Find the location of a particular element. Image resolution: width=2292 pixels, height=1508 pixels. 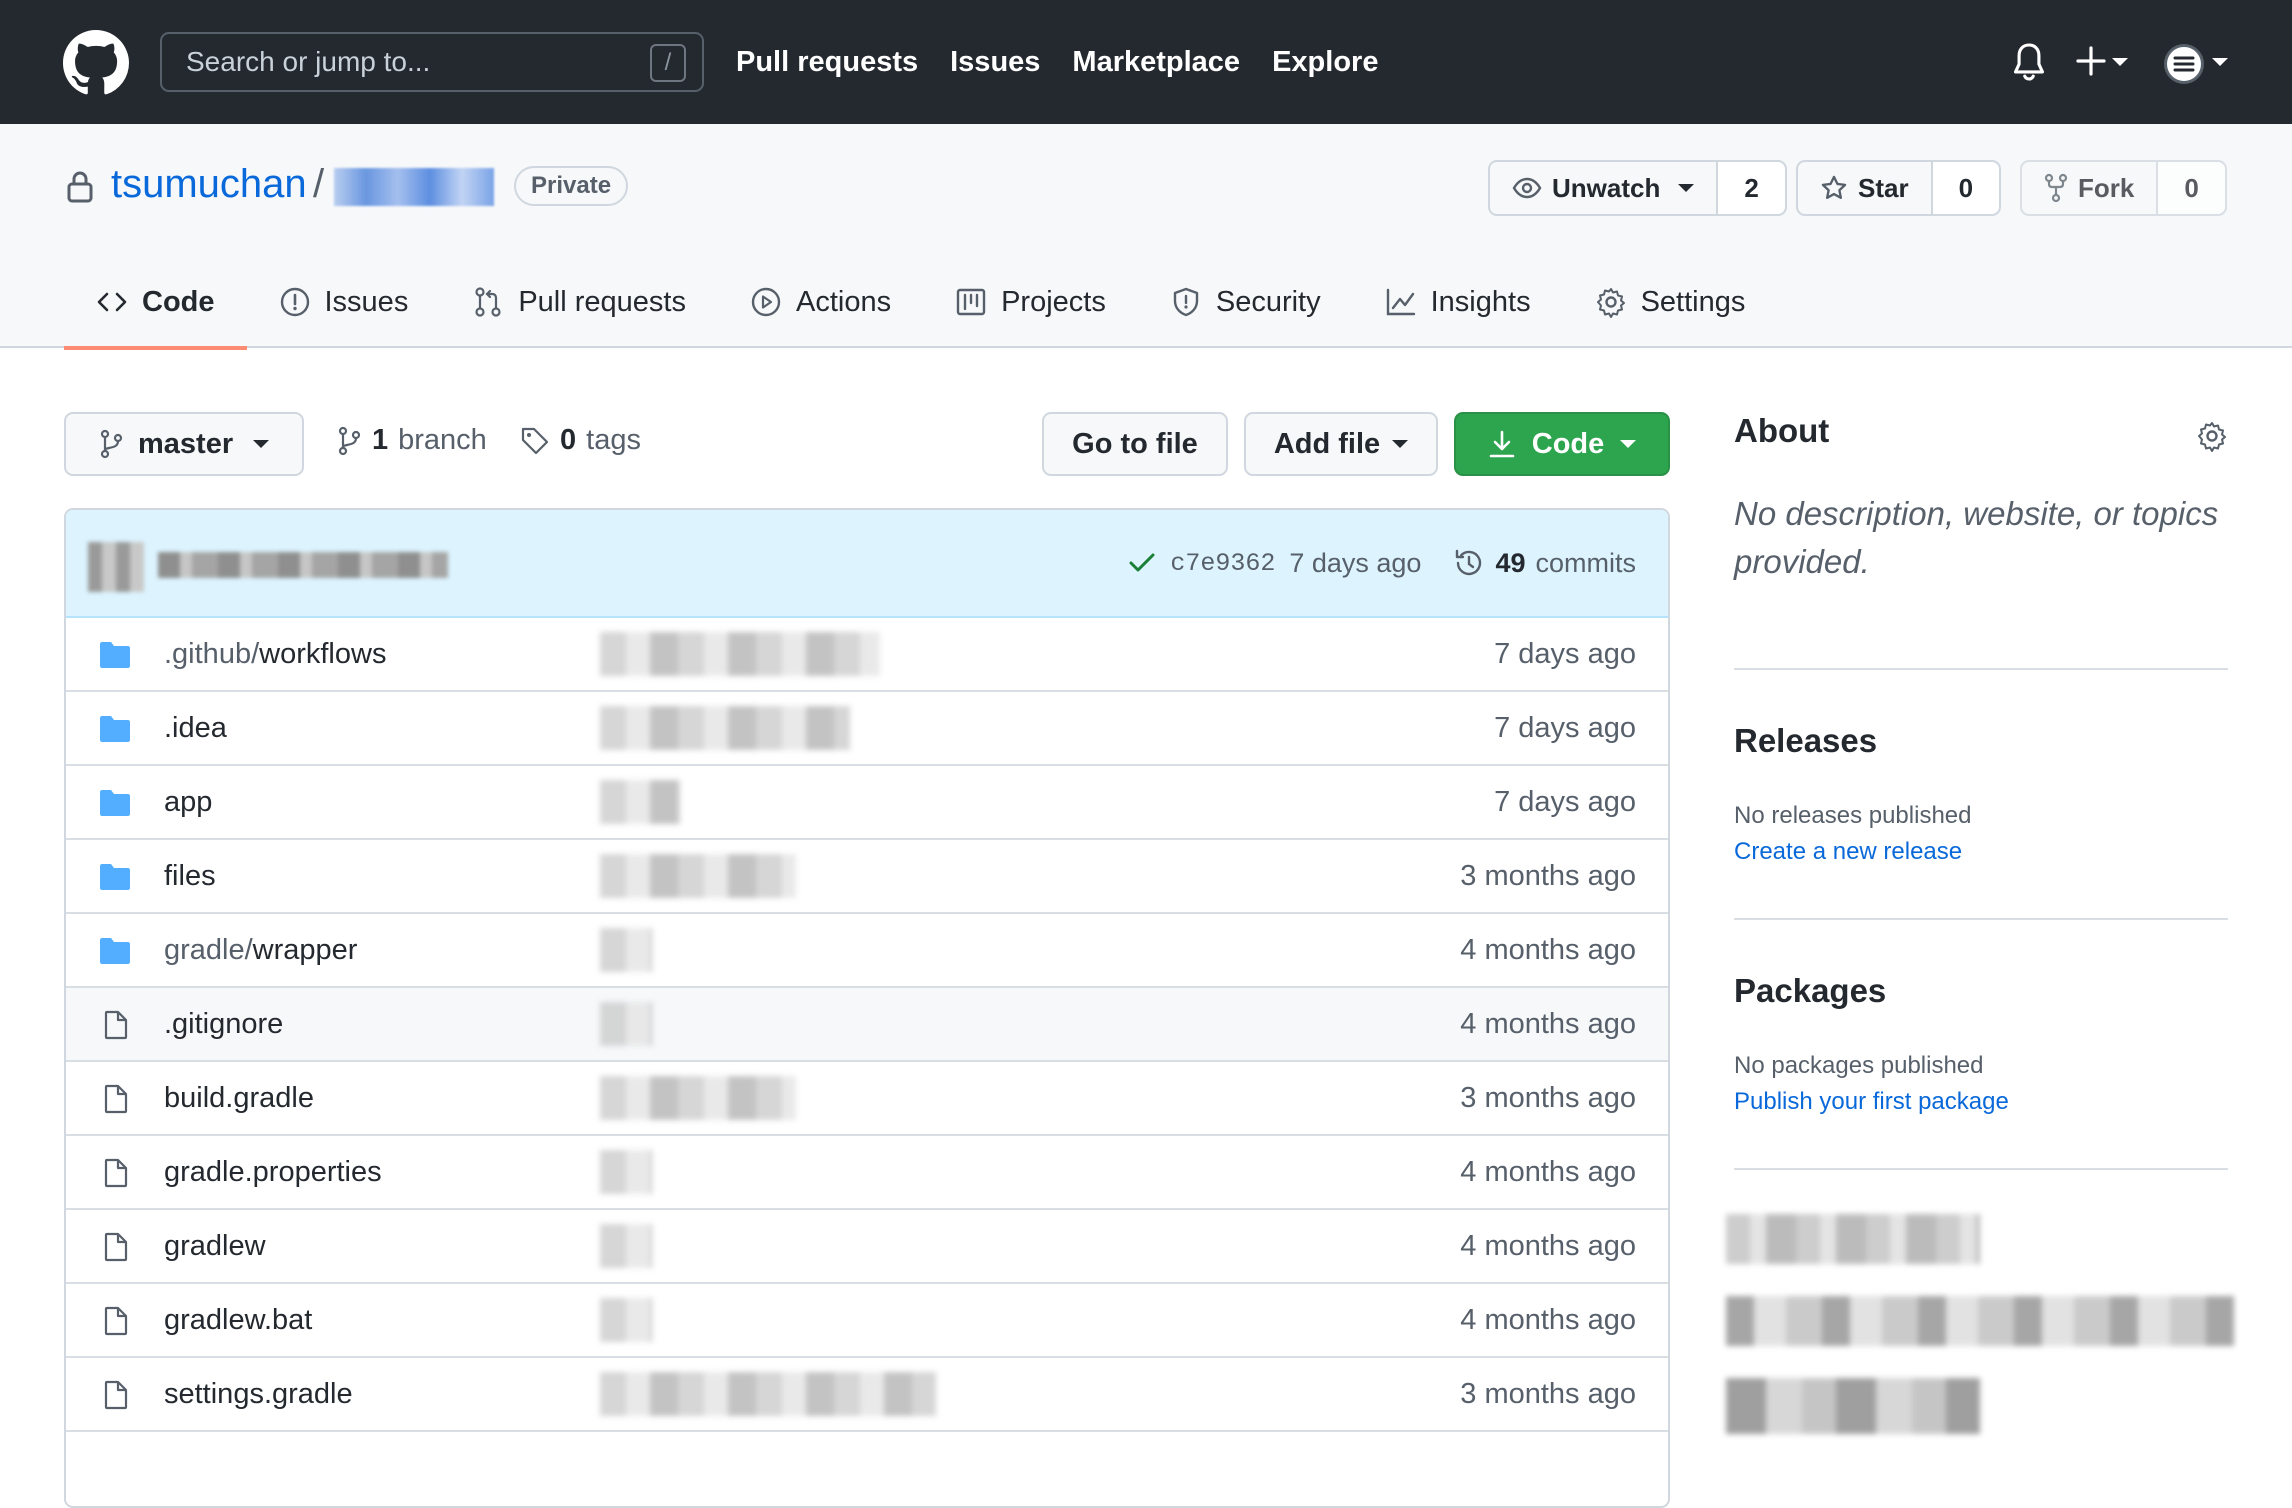

file-row: files 3 months ago is located at coordinates (867, 877).